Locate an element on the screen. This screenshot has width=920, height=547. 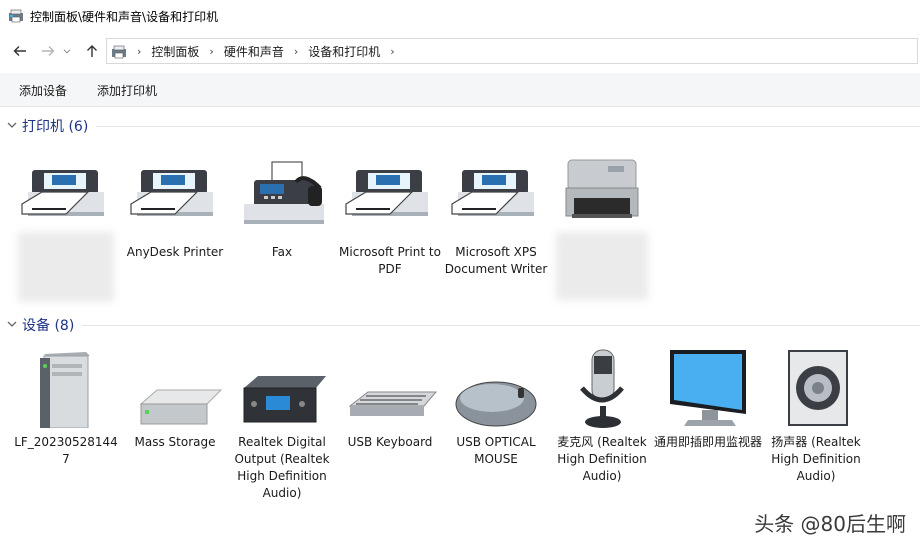
device-item-mass-storage: Mass Storage is located at coordinates (175, 399).